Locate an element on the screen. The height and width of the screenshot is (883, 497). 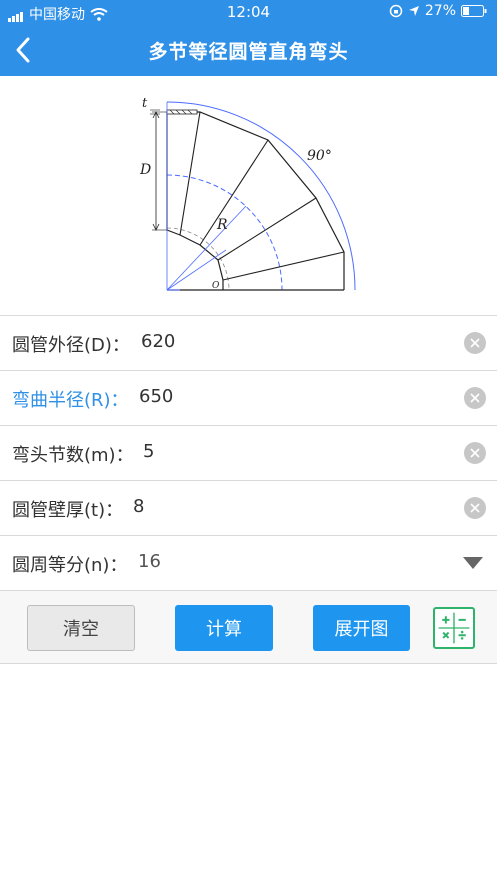
diagram-label-angle: 90° is located at coordinates (319, 156).